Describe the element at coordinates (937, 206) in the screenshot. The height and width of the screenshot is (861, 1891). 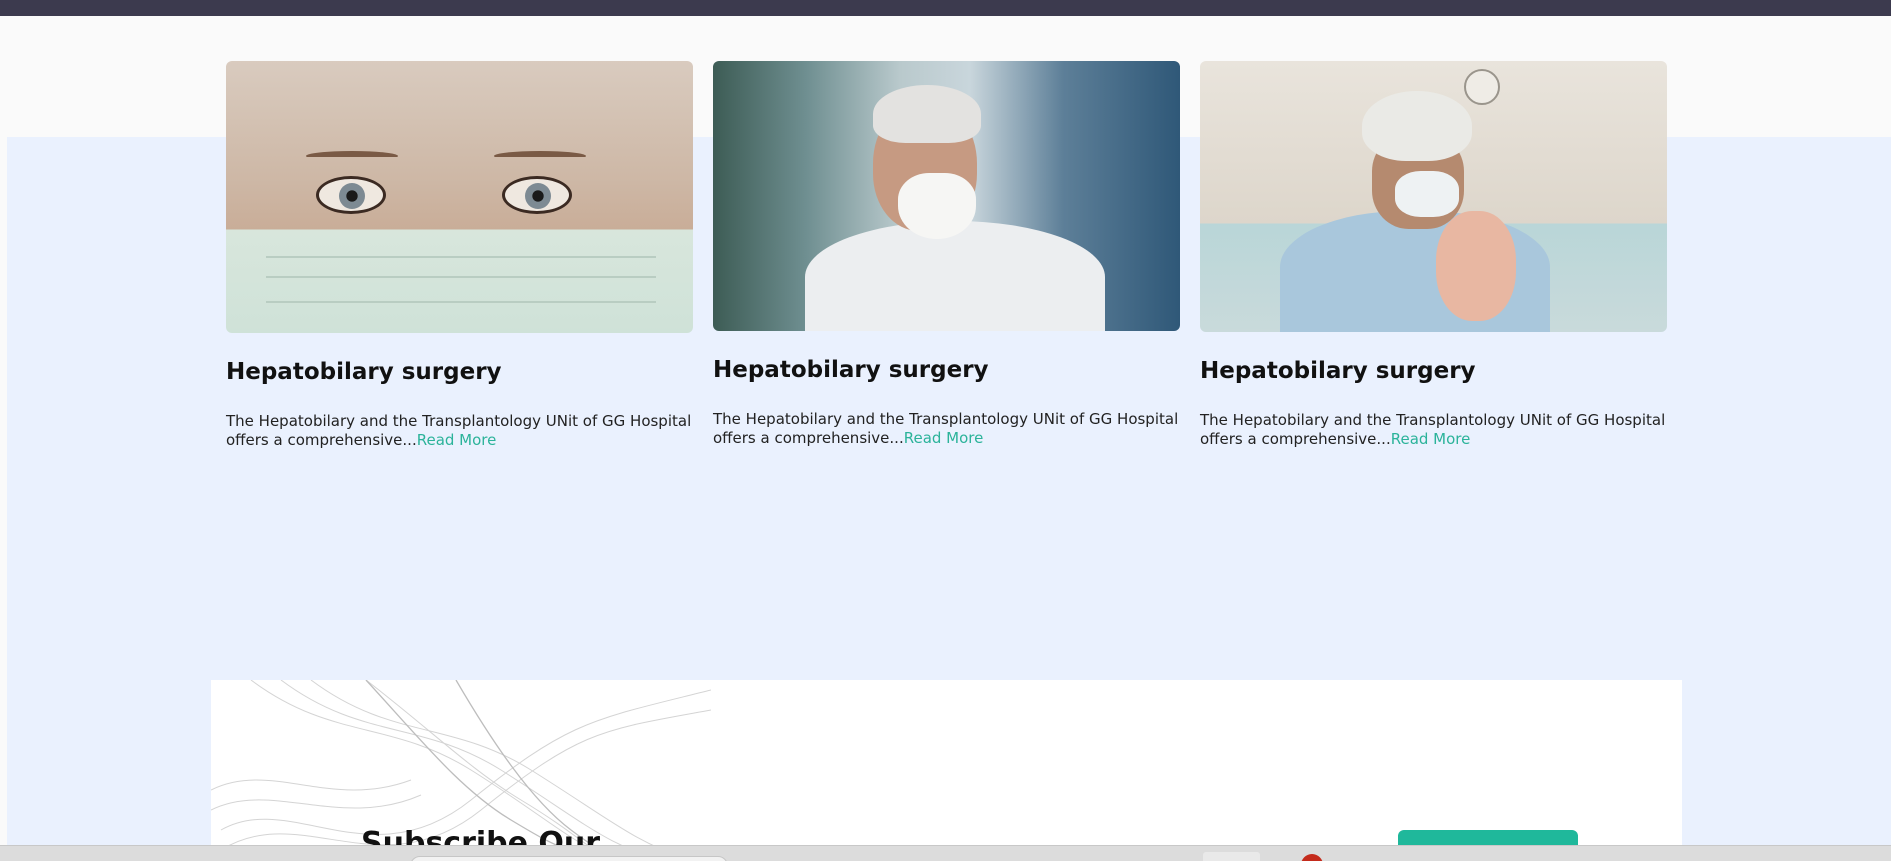
I see `face-mask` at that location.